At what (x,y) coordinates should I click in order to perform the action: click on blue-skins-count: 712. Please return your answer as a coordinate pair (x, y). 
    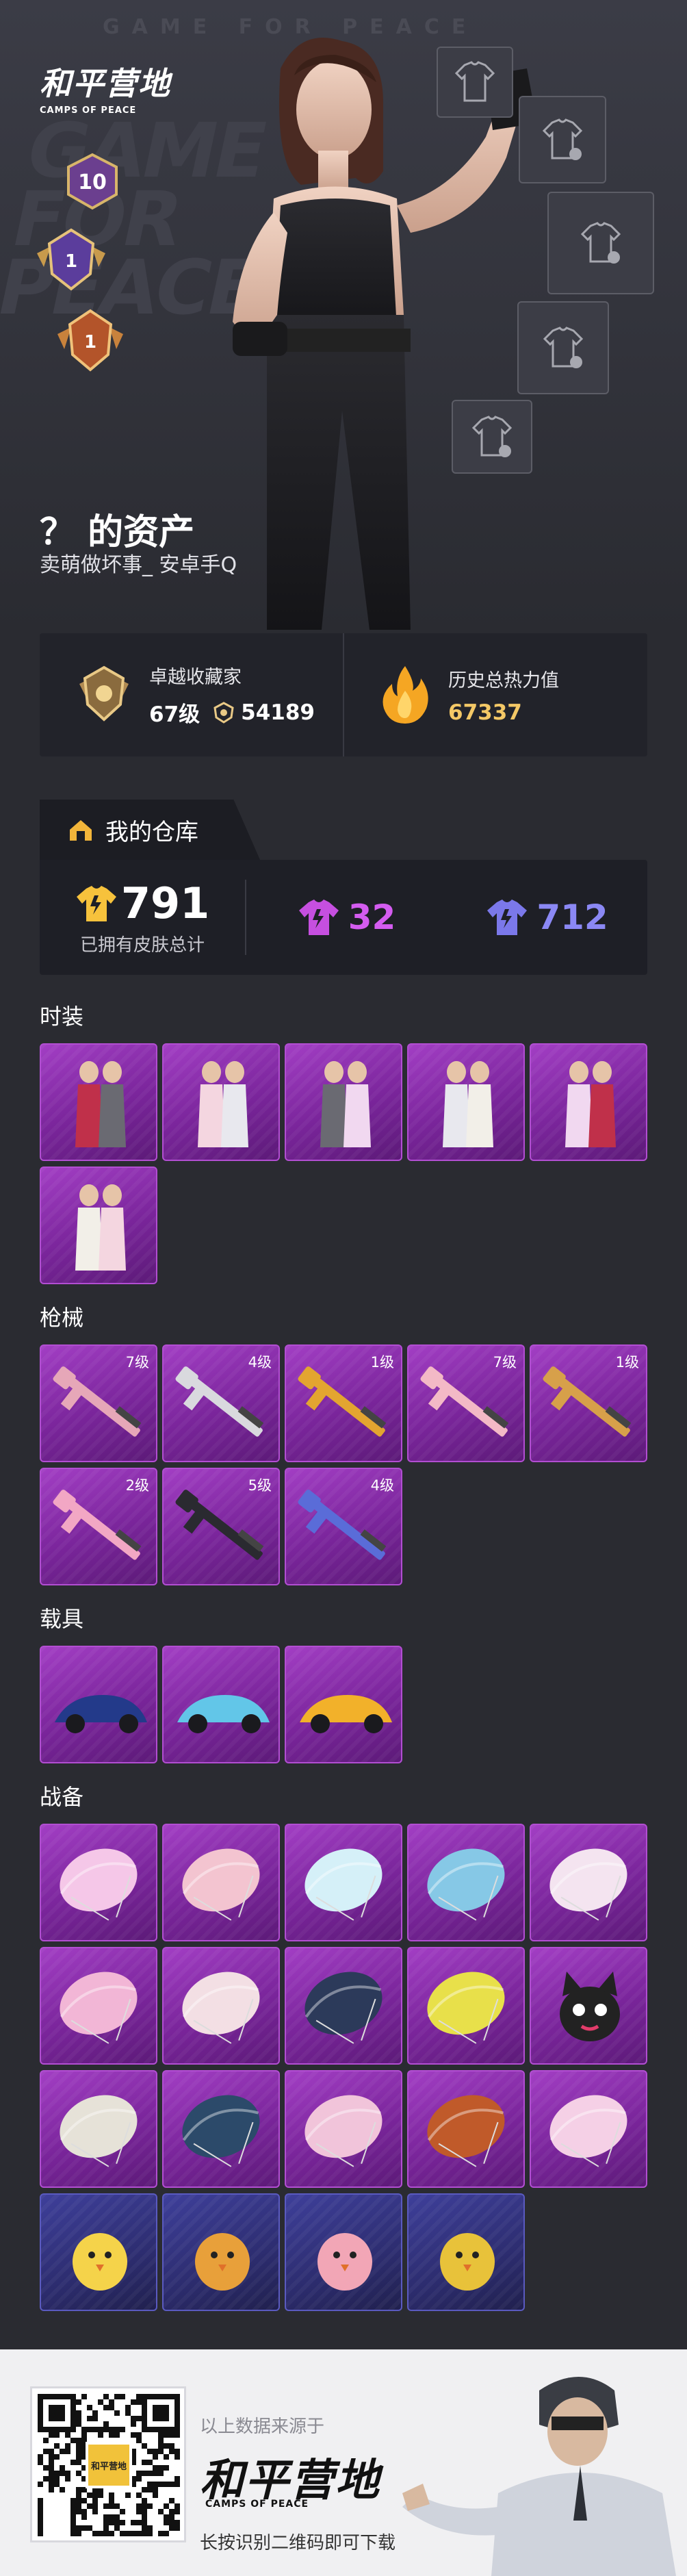
    Looking at the image, I should click on (572, 917).